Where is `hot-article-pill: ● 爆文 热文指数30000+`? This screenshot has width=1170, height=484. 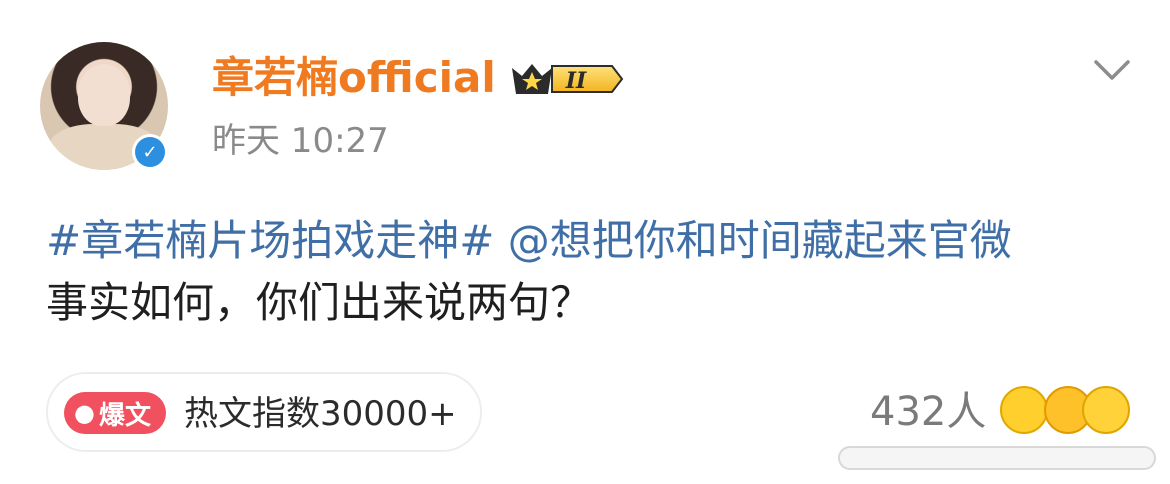 hot-article-pill: ● 爆文 热文指数30000+ is located at coordinates (264, 412).